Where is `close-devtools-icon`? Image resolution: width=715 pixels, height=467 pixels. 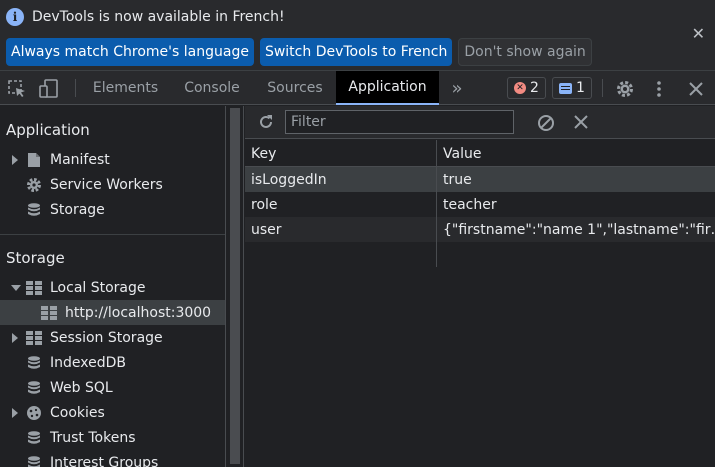 close-devtools-icon is located at coordinates (696, 91).